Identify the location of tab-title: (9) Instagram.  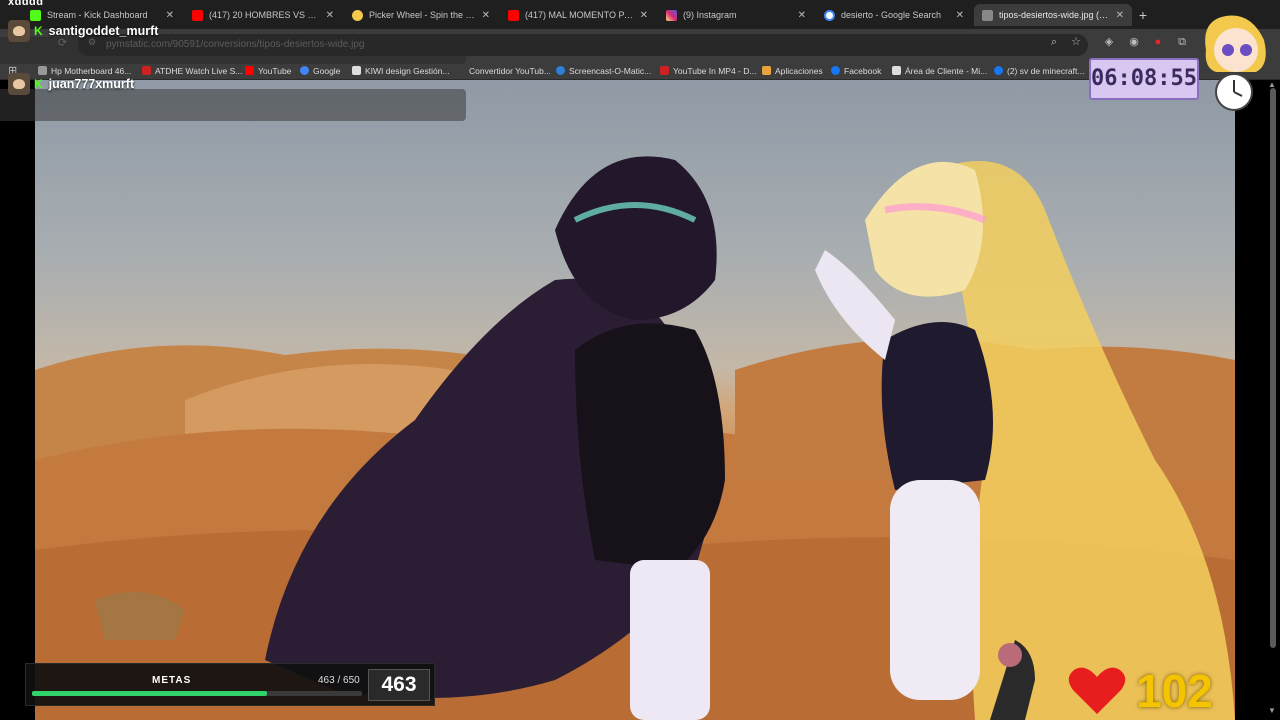
(710, 15).